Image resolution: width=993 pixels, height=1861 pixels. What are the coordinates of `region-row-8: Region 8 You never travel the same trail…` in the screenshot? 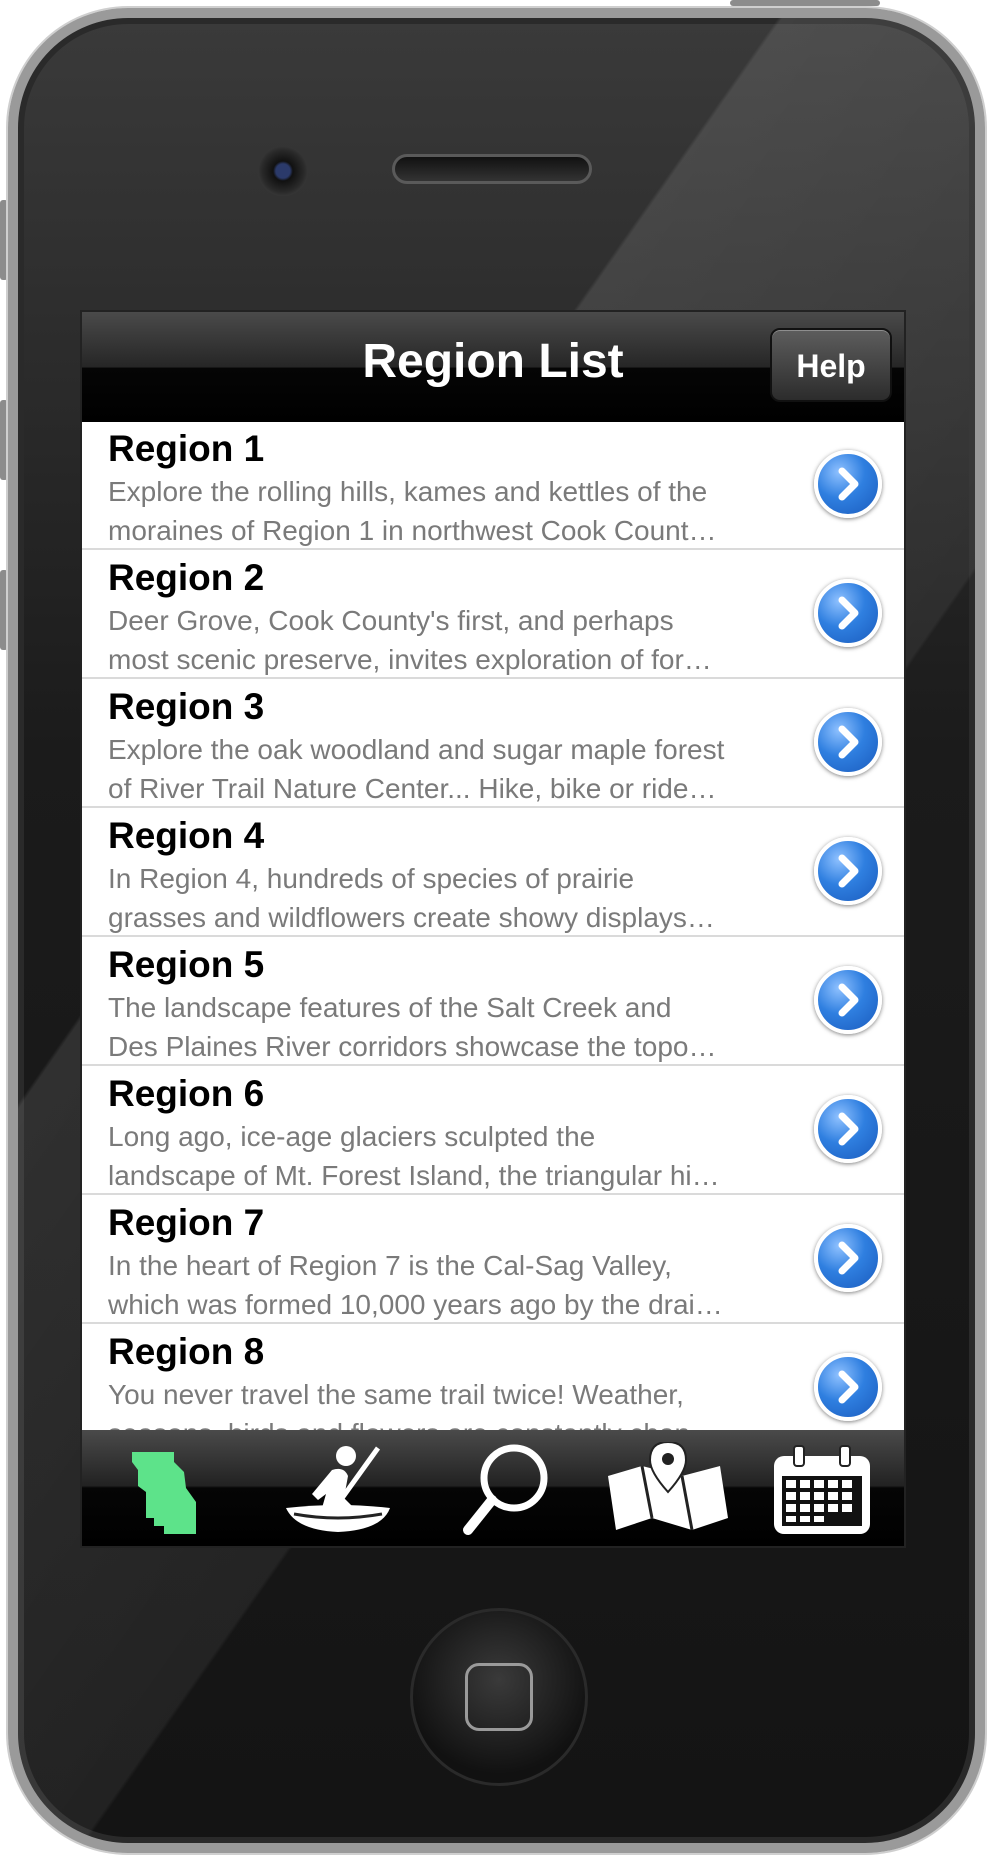 It's located at (493, 1379).